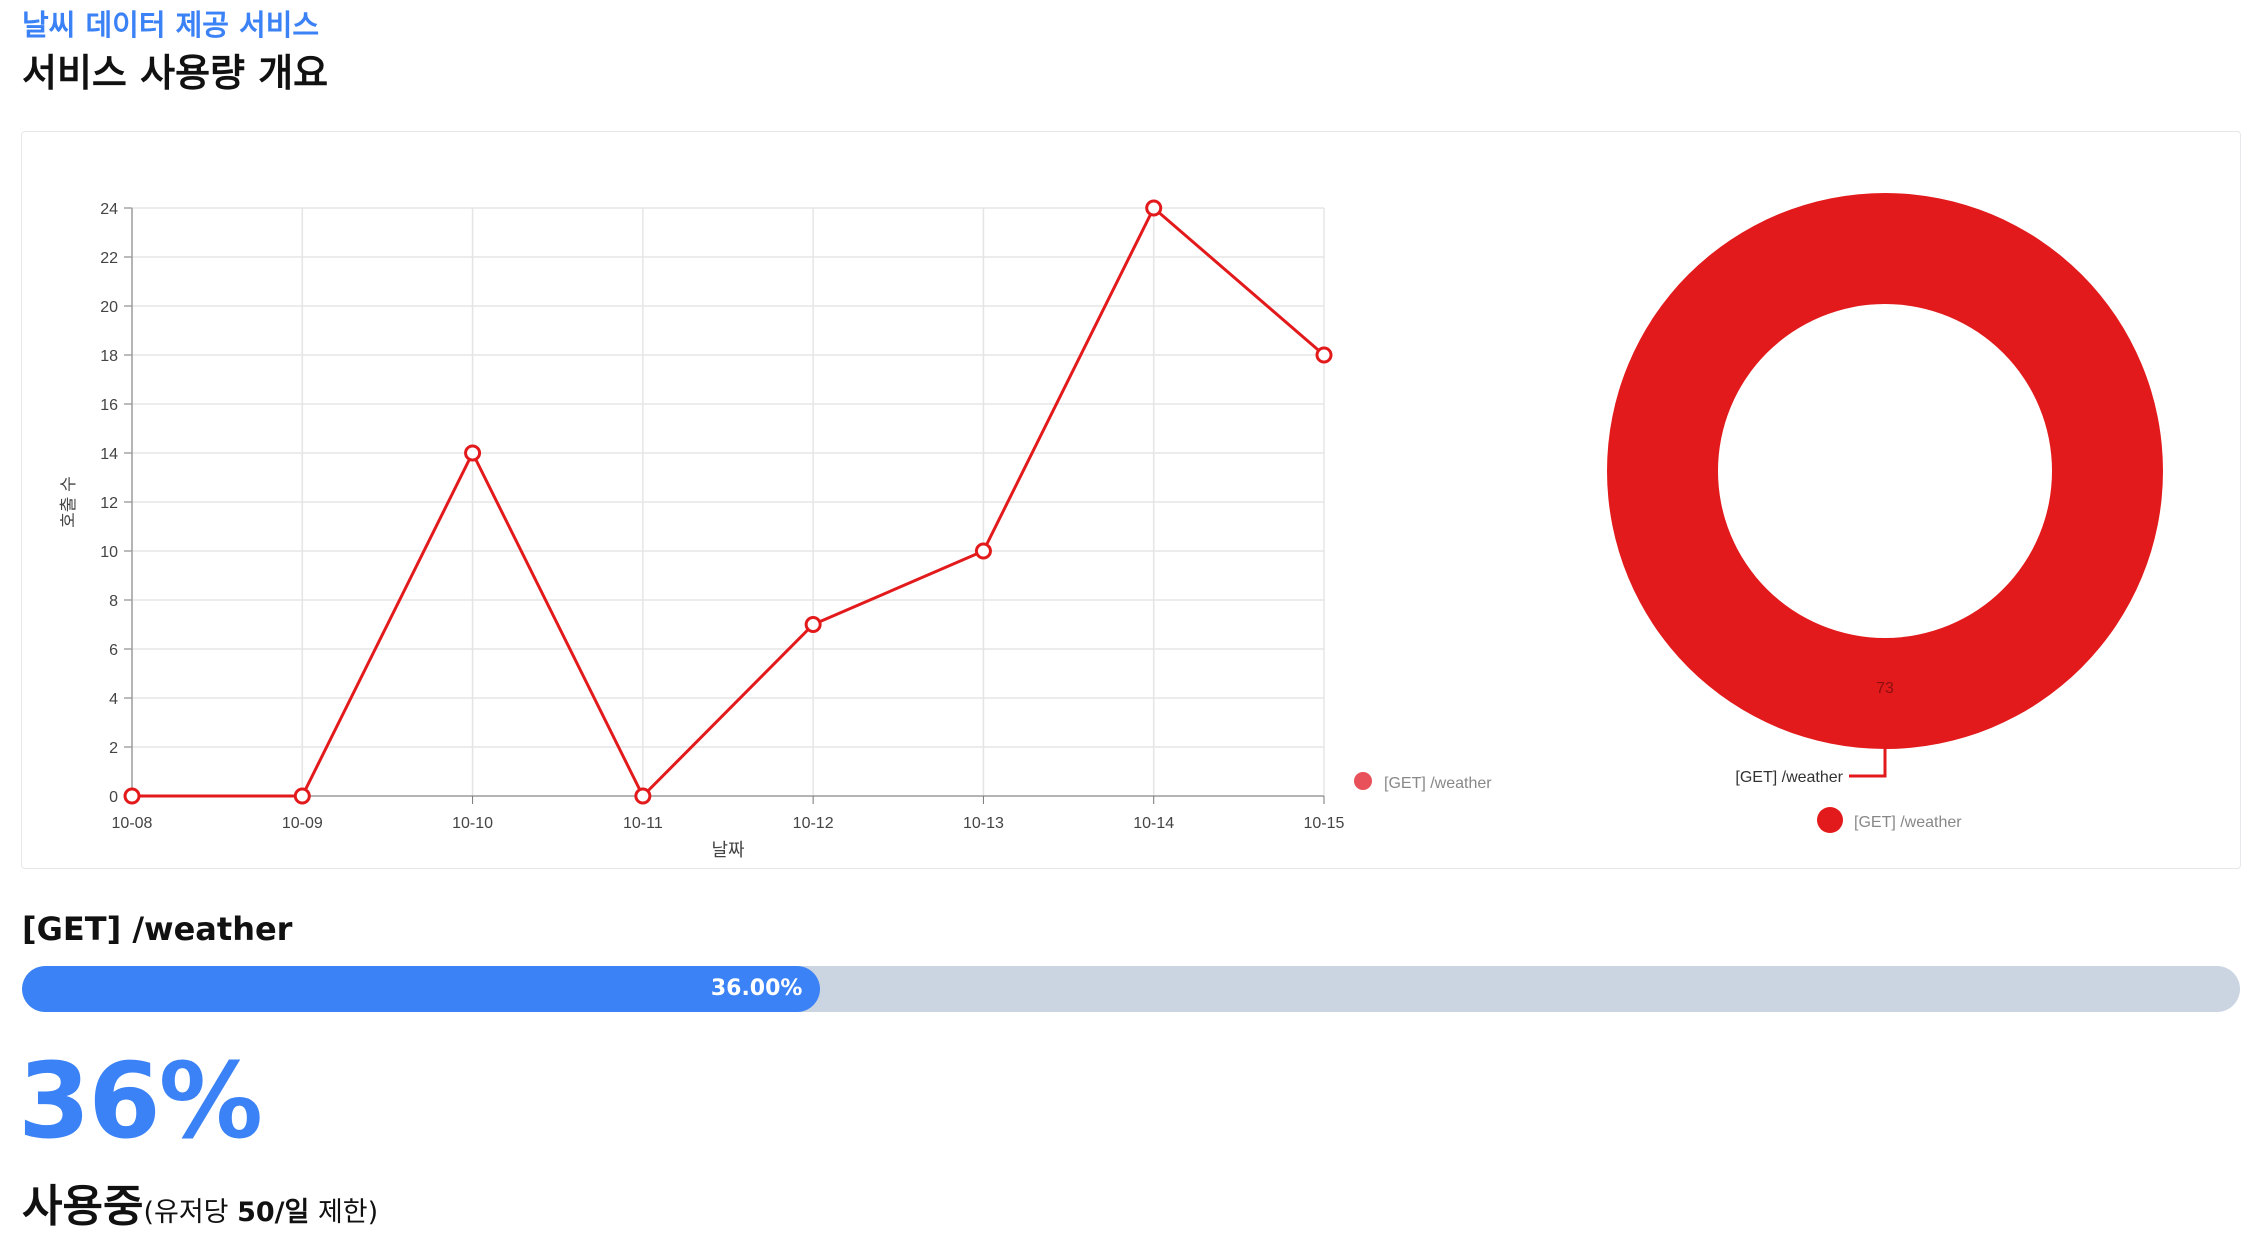 This screenshot has width=2252, height=1247. Describe the element at coordinates (109, 258) in the screenshot. I see `y-tick-label: 22` at that location.